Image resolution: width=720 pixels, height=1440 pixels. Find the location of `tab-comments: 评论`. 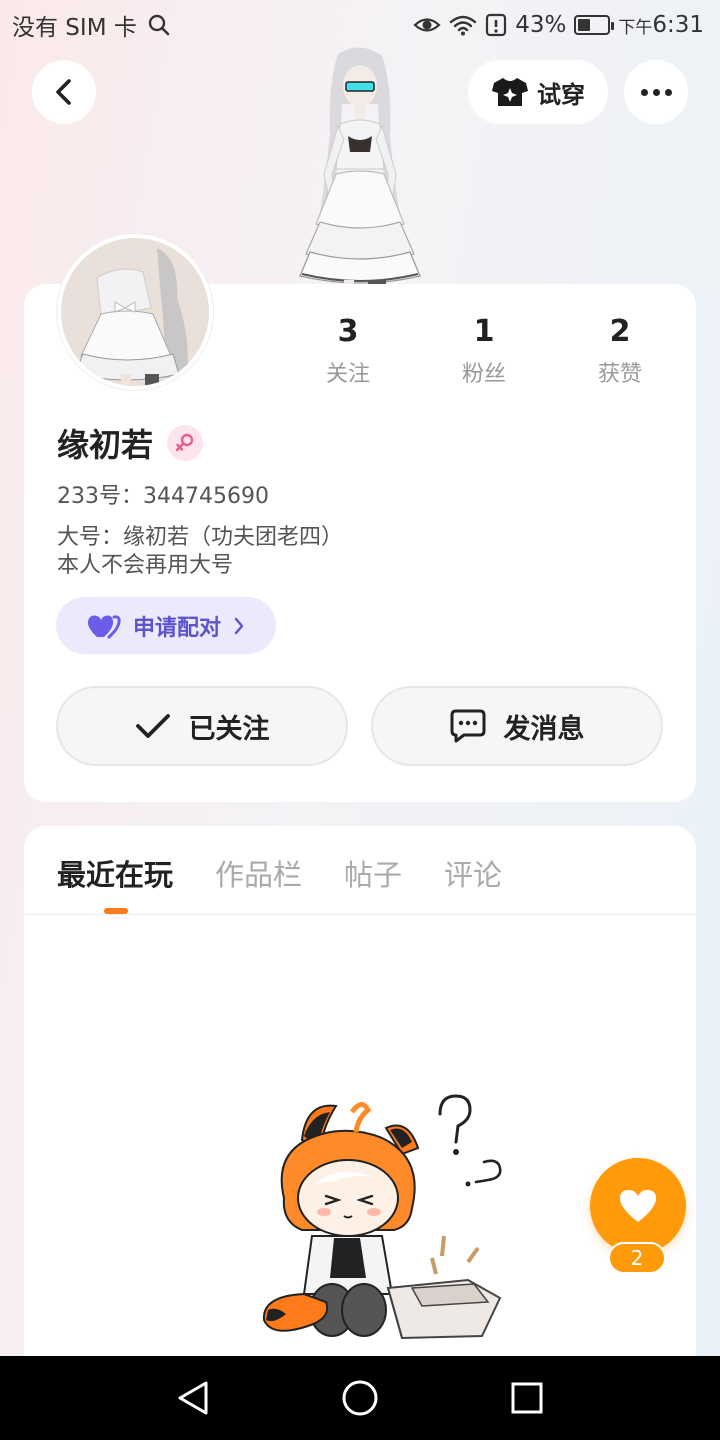

tab-comments: 评论 is located at coordinates (473, 873).